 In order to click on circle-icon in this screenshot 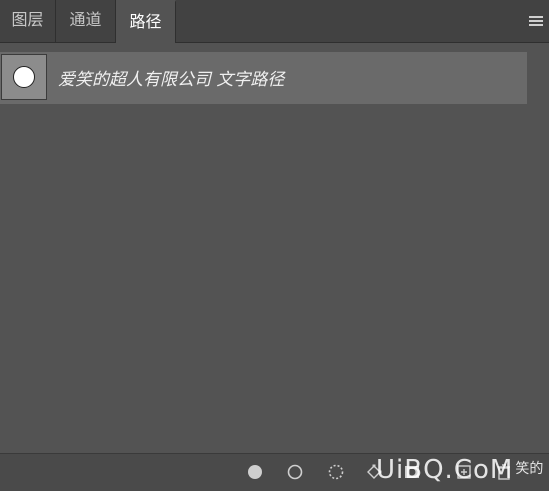, I will do `click(24, 77)`.